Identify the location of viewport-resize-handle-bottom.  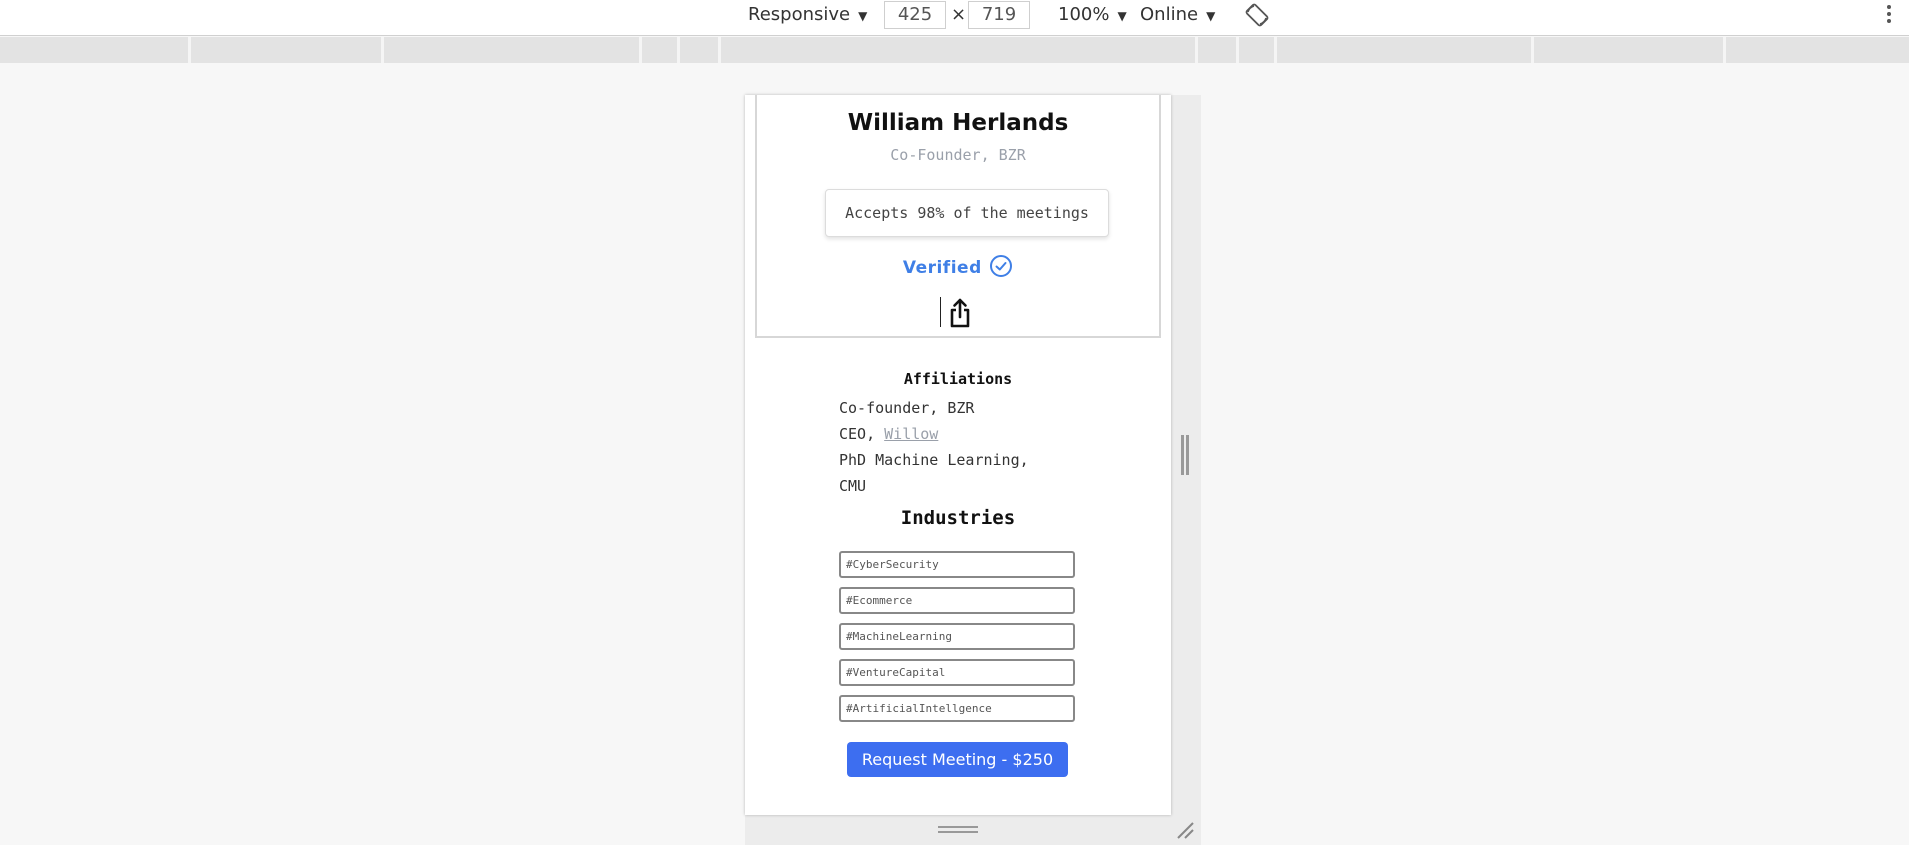
(958, 830).